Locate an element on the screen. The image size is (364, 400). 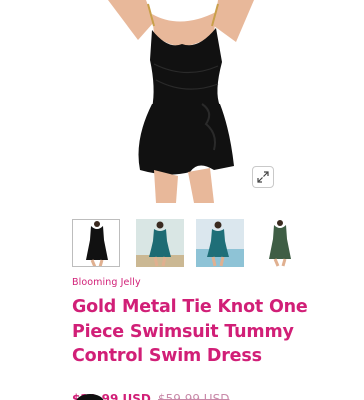
price-row: $29.99 USD $59.99 USD is located at coordinates (202, 396).